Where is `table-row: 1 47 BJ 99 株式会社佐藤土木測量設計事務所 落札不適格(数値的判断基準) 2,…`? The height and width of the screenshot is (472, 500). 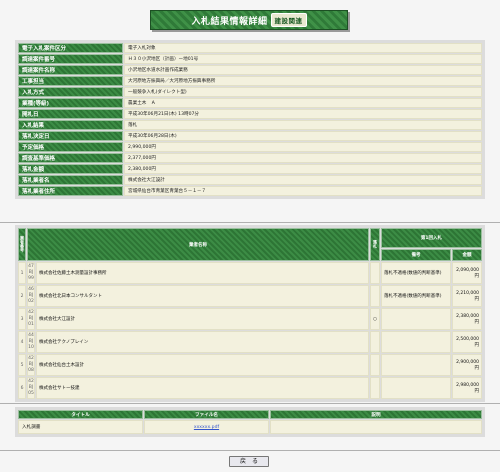 table-row: 1 47 BJ 99 株式会社佐藤土木測量設計事務所 落札不適格(数値的判断基準) 2,… is located at coordinates (250, 273).